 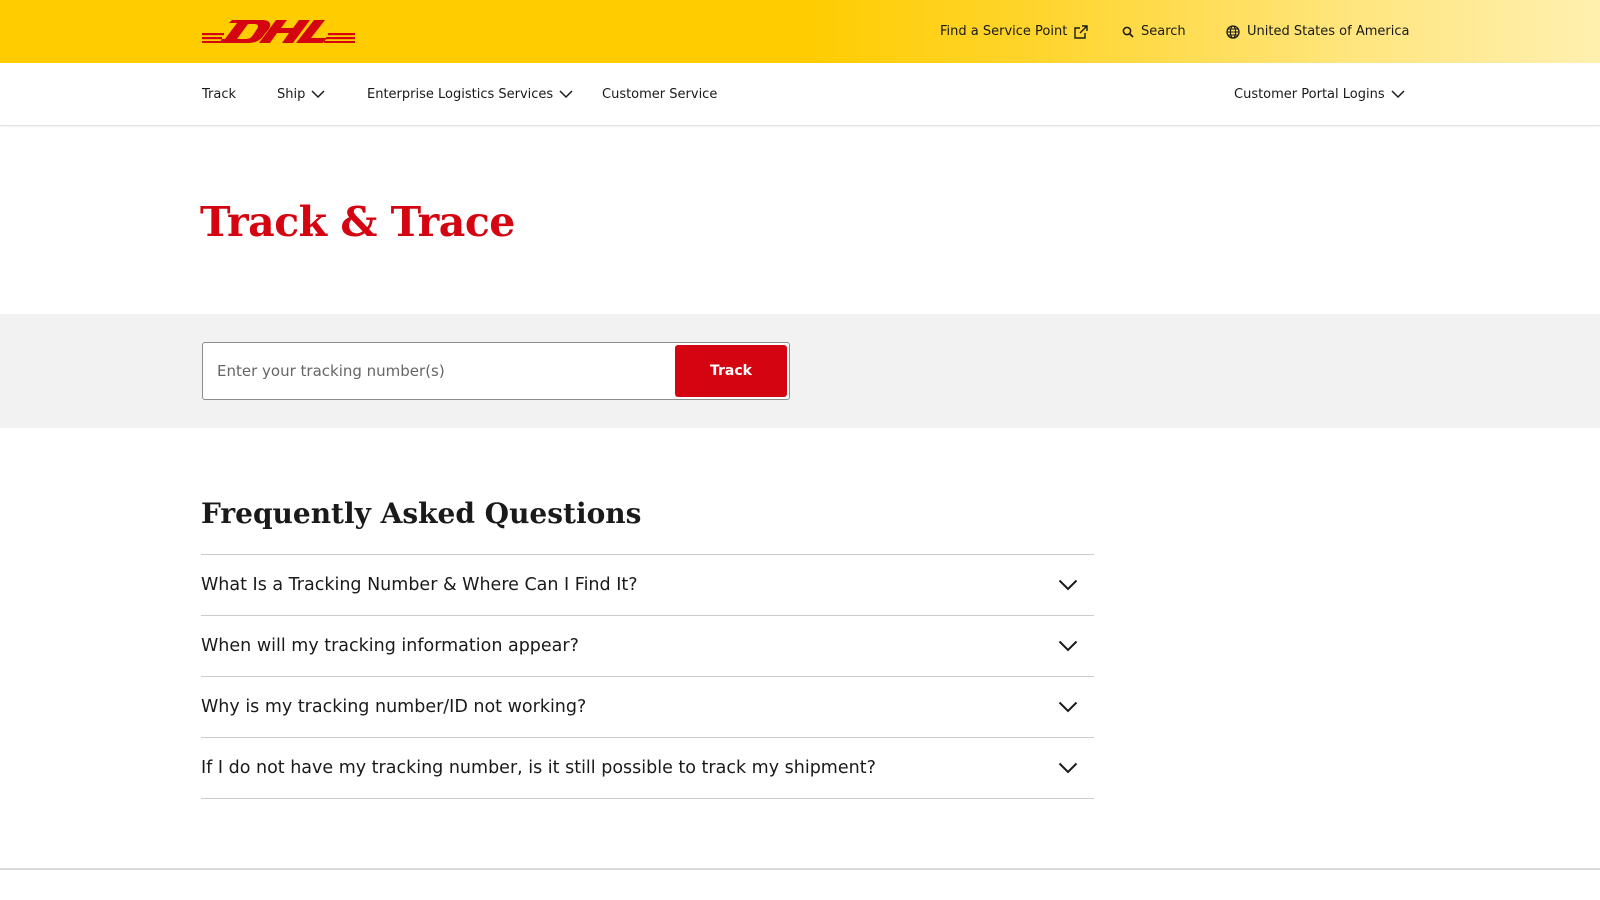 I want to click on external-link-icon, so click(x=1081, y=31).